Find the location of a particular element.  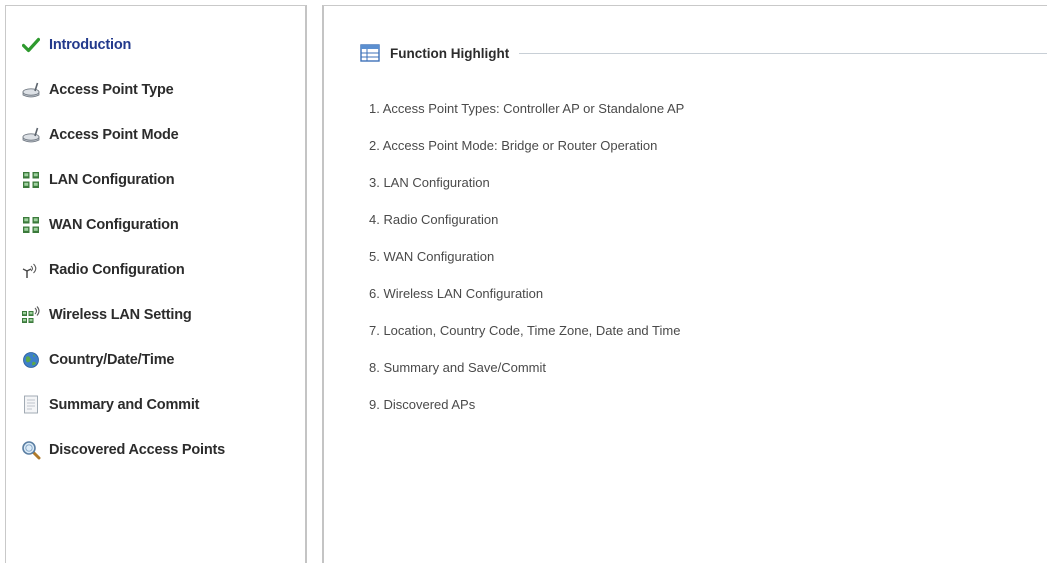

sidebar-item-label: Country/Date/Time is located at coordinates (112, 359).